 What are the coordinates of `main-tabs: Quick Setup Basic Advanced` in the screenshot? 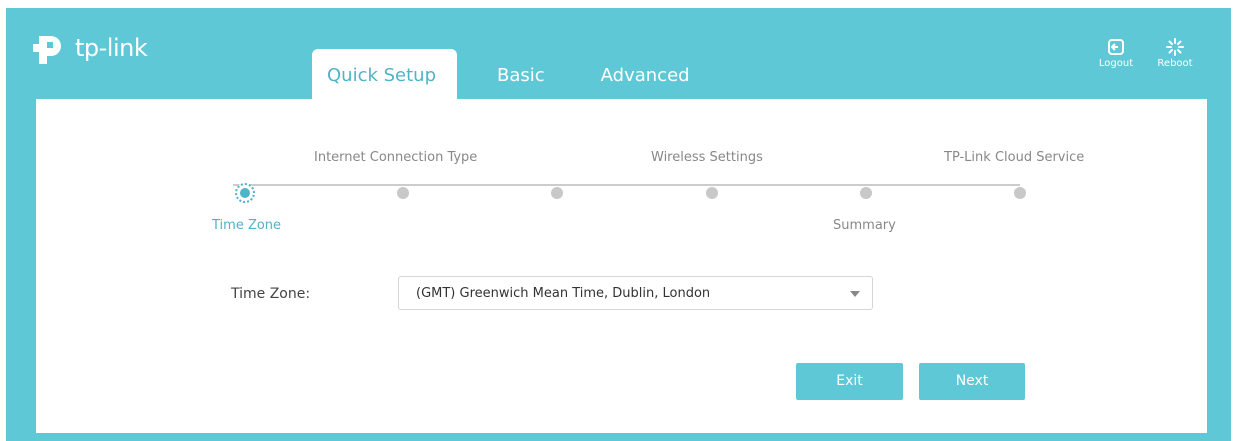 It's located at (509, 74).